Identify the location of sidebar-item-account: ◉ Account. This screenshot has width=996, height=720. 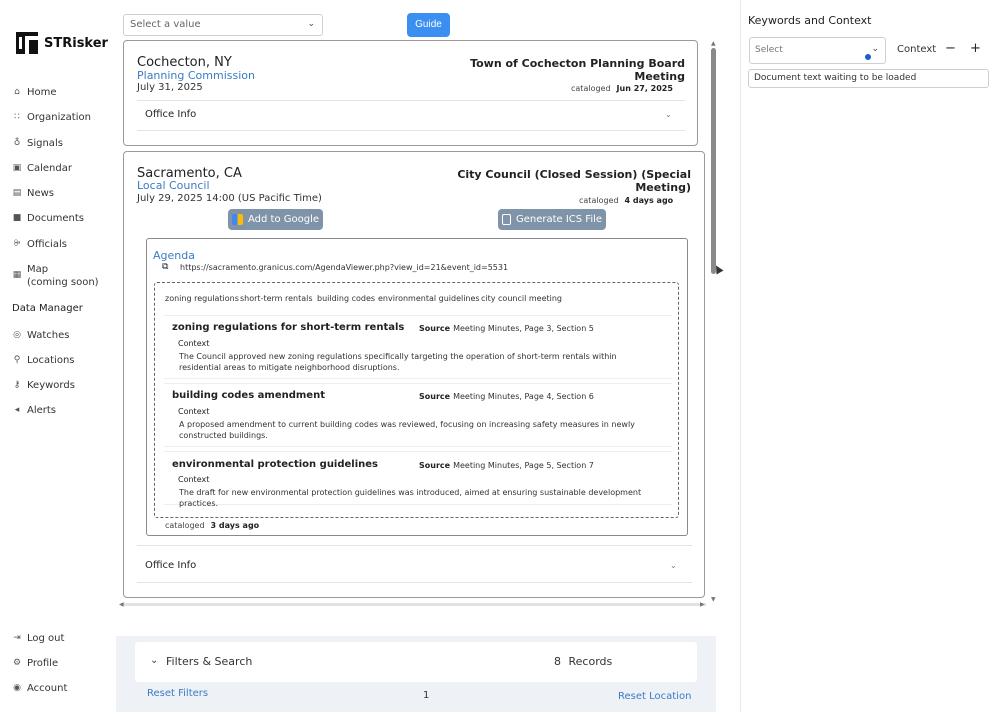
(39, 688).